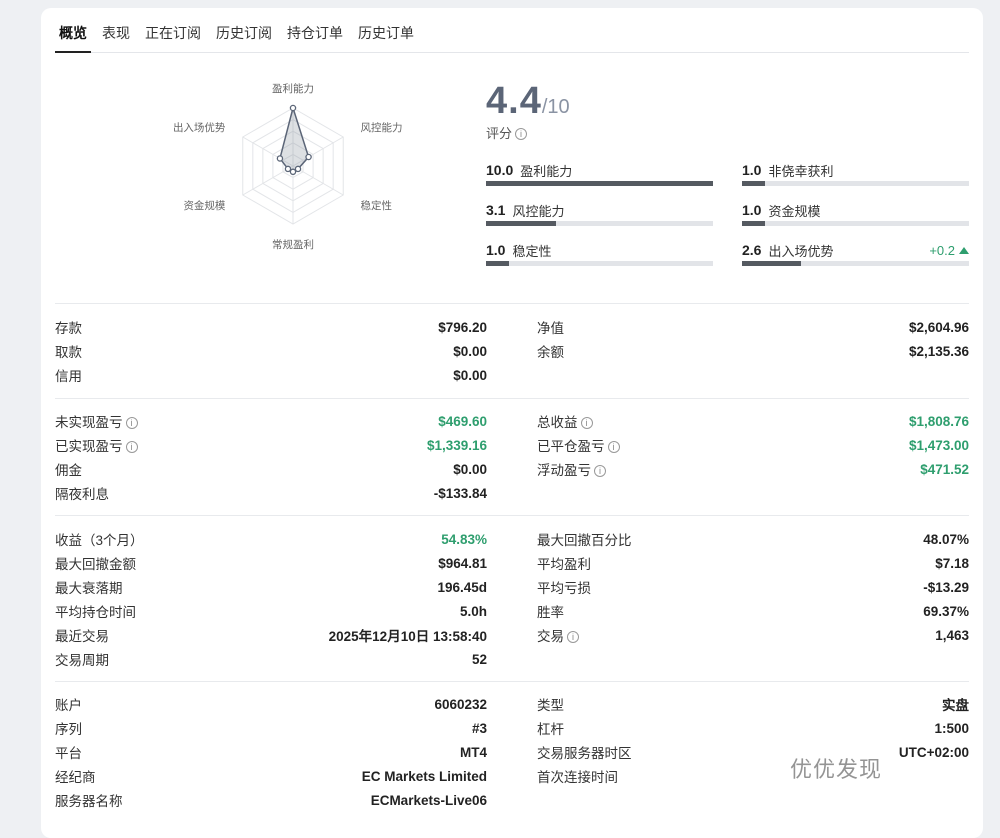  Describe the element at coordinates (855, 173) in the screenshot. I see `bar-non-luck: 1.0 非侥幸获利` at that location.